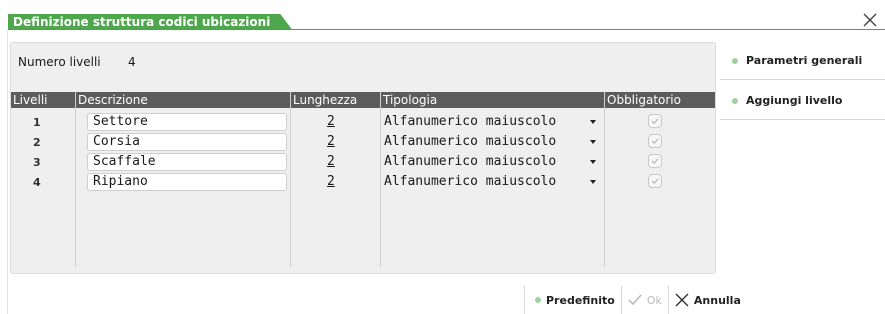 This screenshot has height=314, width=885. I want to click on header-obbligatorio: Obbligatorio, so click(644, 100).